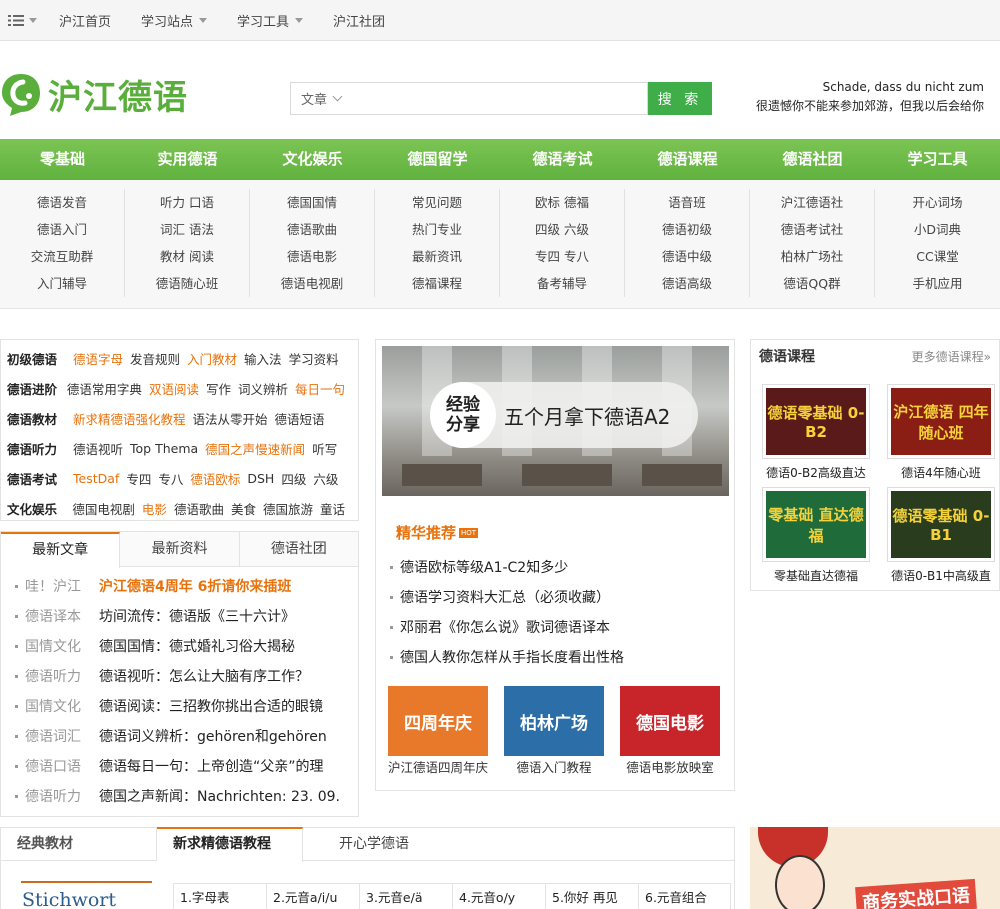 The height and width of the screenshot is (909, 1000). What do you see at coordinates (405, 896) in the screenshot?
I see `lesson-link: 3.元音e/ä` at bounding box center [405, 896].